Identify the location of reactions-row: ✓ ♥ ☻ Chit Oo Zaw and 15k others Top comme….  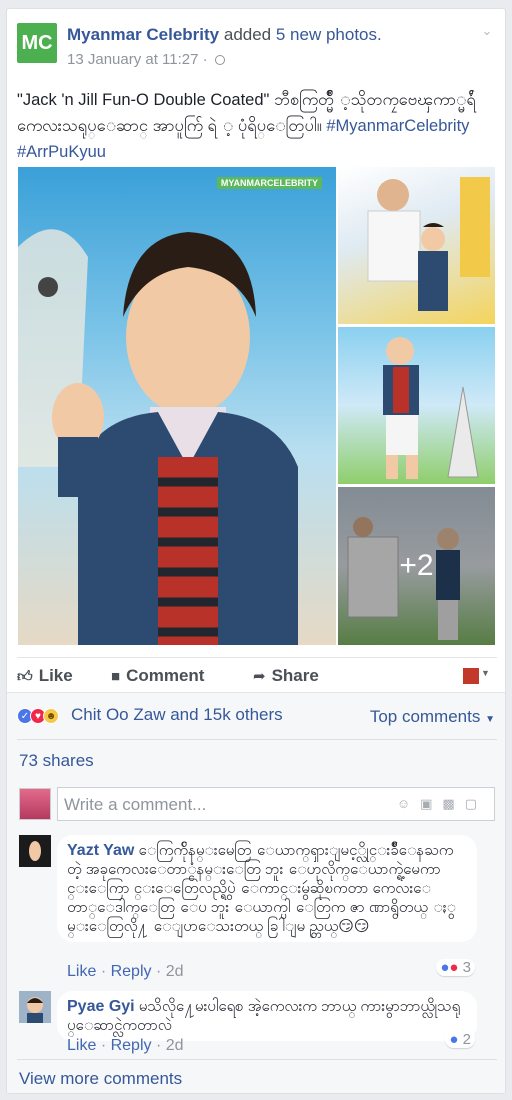
(257, 716).